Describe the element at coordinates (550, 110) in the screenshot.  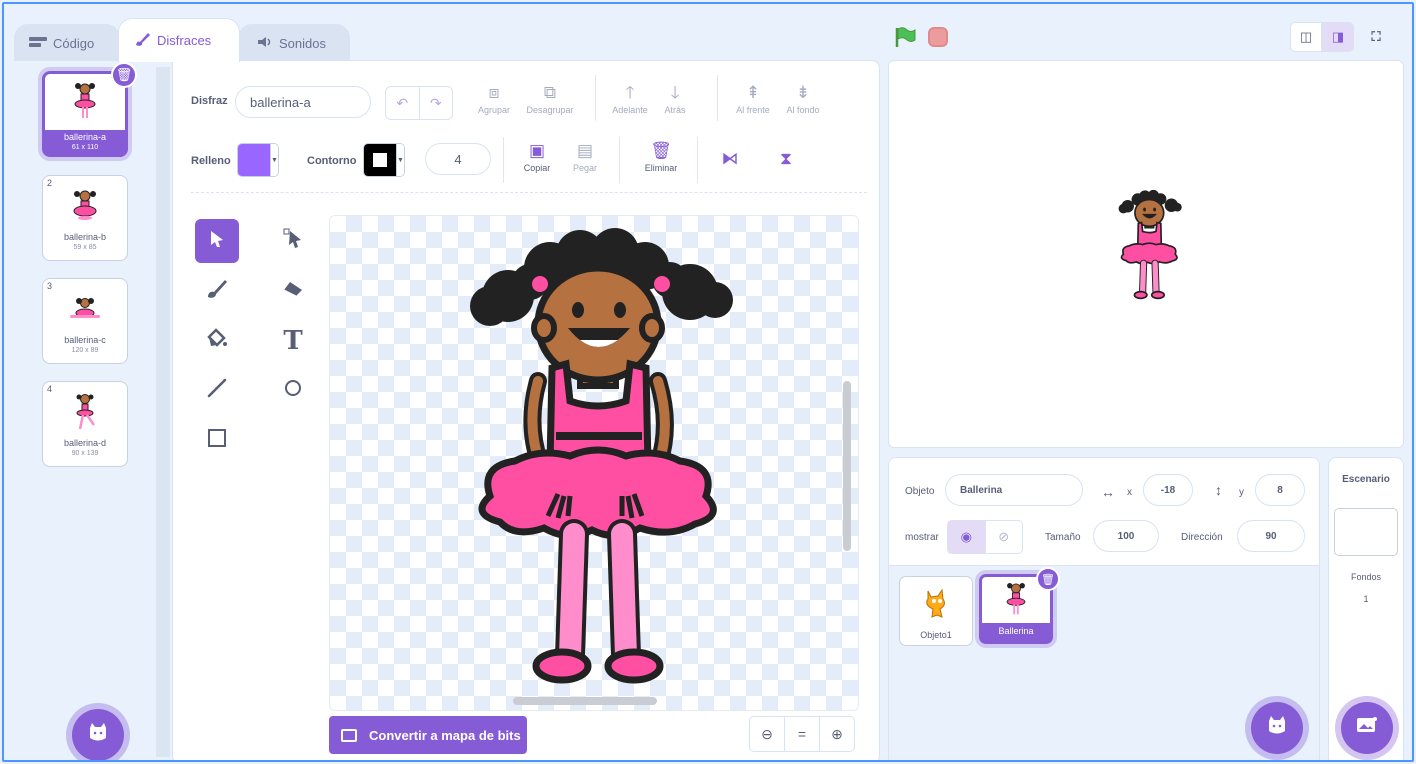
I see `ungroup-label: Desagrupar` at that location.